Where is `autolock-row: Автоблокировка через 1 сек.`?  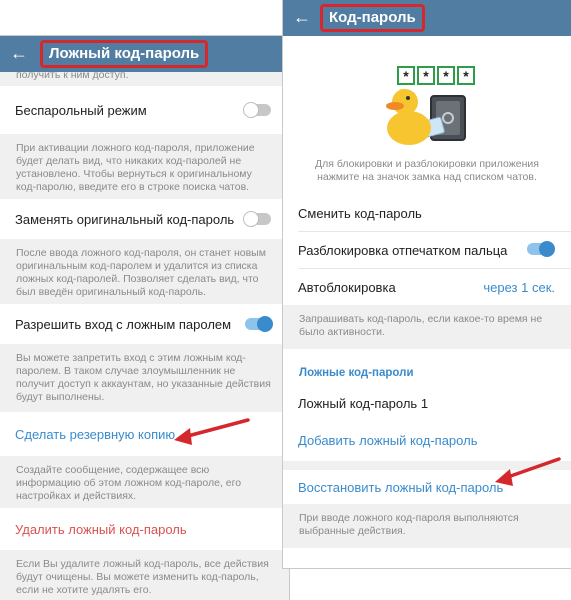 autolock-row: Автоблокировка через 1 сек. is located at coordinates (427, 287).